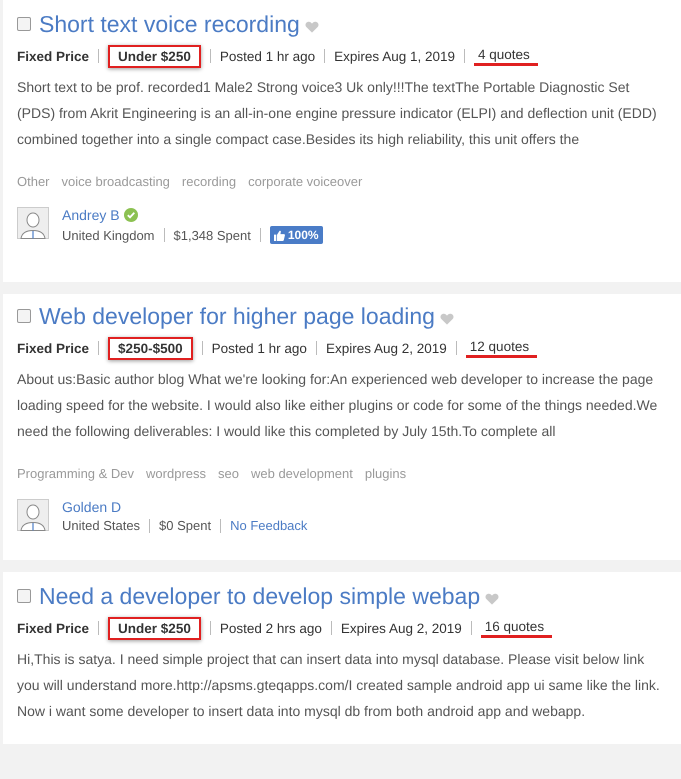  I want to click on tag-link: plugins, so click(385, 473).